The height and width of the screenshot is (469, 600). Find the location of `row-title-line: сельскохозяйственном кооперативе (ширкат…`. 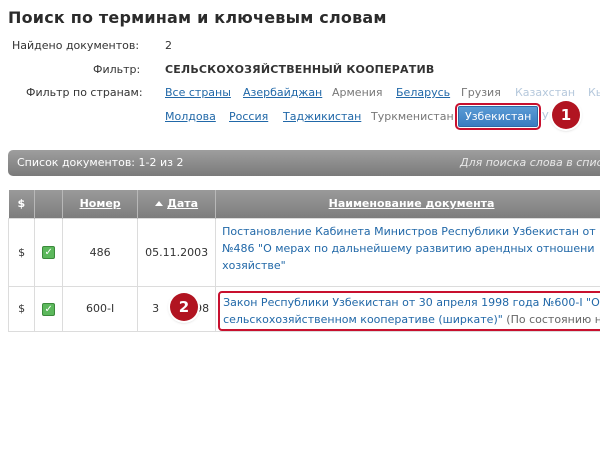

row-title-line: сельскохозяйственном кооперативе (ширкат… is located at coordinates (363, 319).